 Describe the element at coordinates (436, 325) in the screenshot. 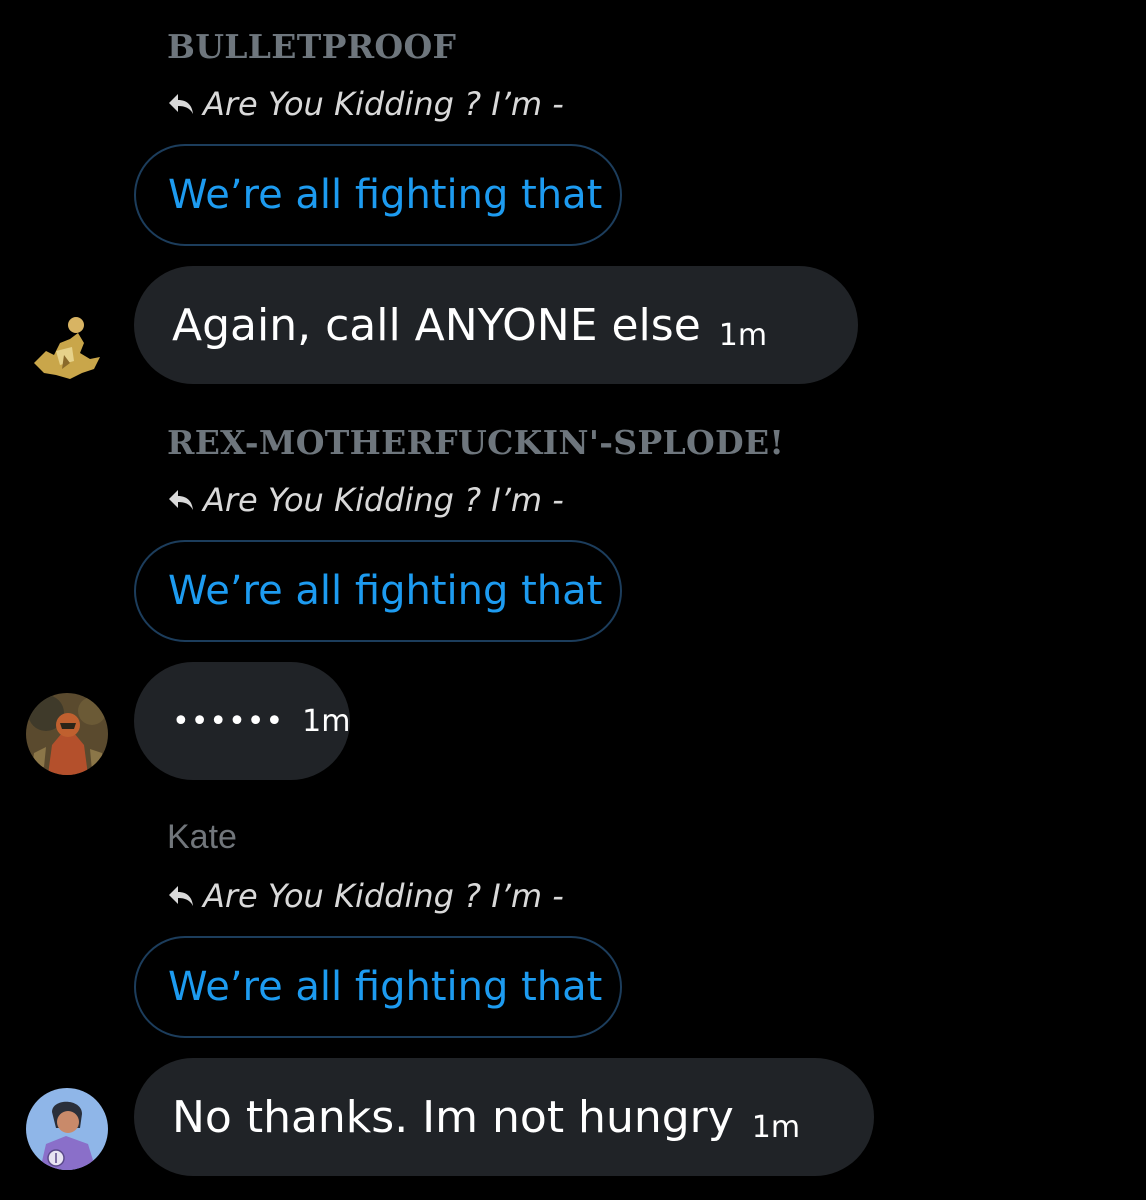

I see `message-text: Again, call ANYONE else` at that location.